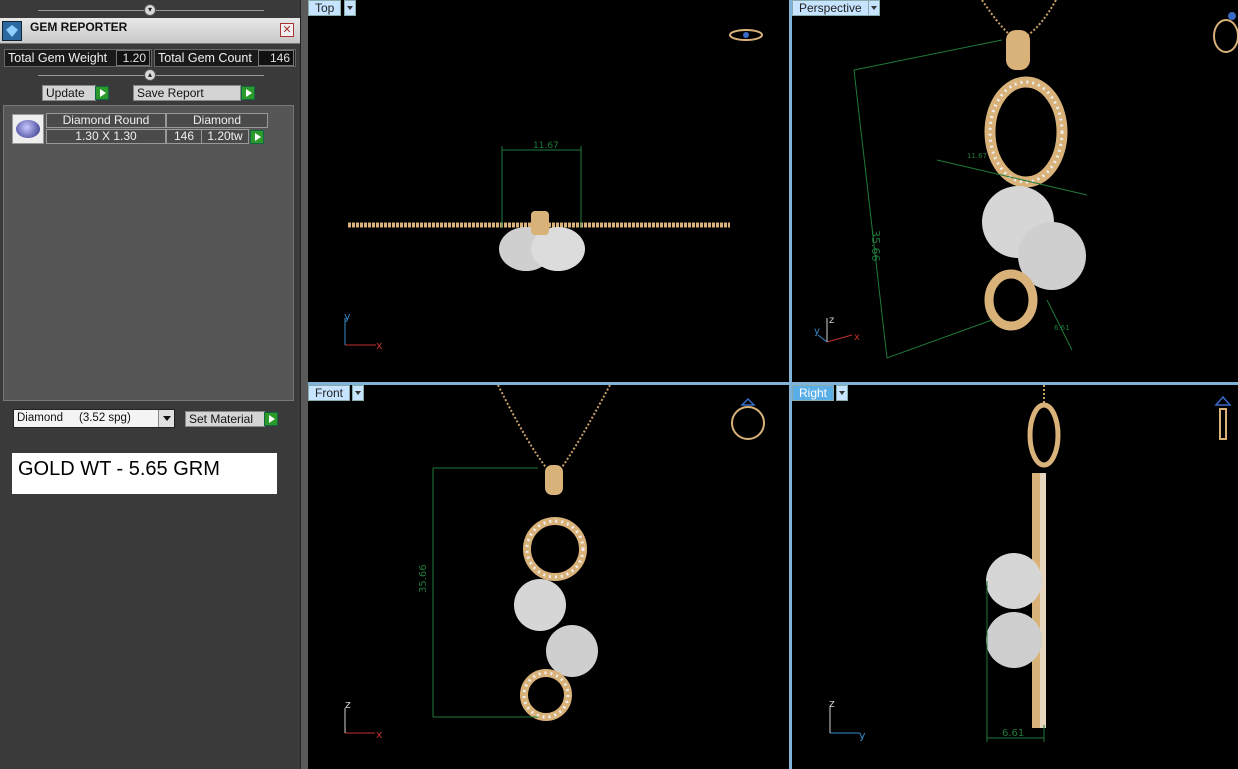 The image size is (1238, 769). I want to click on gold-weight-note: GOLD WT - 5.65 GRM, so click(144, 473).